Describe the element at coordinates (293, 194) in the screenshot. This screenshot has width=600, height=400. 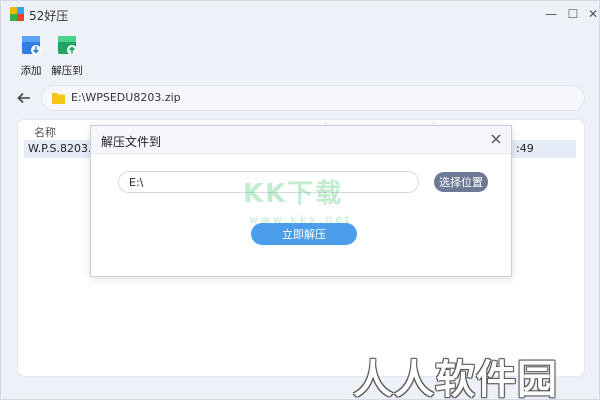
I see `watermark-kk: KK下载` at that location.